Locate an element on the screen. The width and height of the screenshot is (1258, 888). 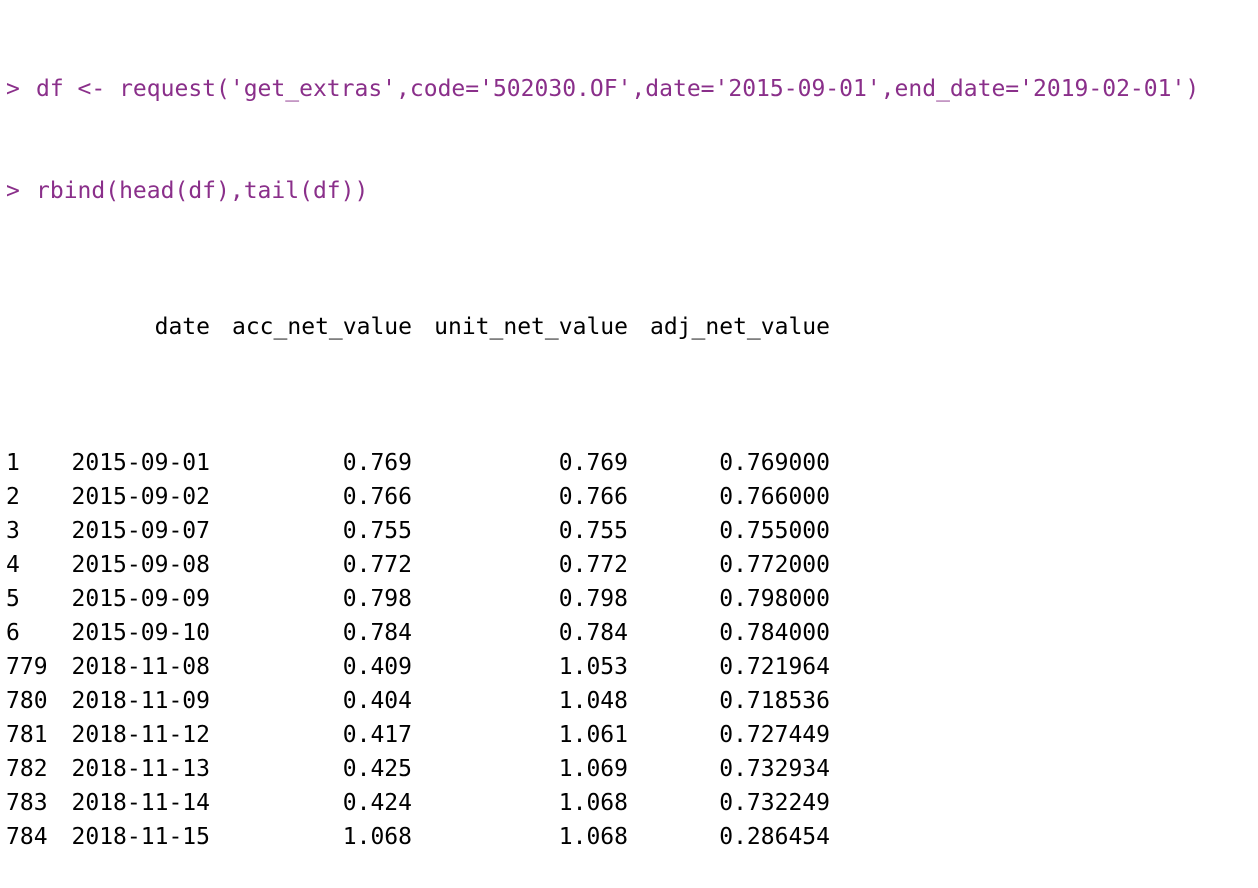
table-row: 783 2018-11-14 0.424 1.068 0.732249 is located at coordinates (629, 803).